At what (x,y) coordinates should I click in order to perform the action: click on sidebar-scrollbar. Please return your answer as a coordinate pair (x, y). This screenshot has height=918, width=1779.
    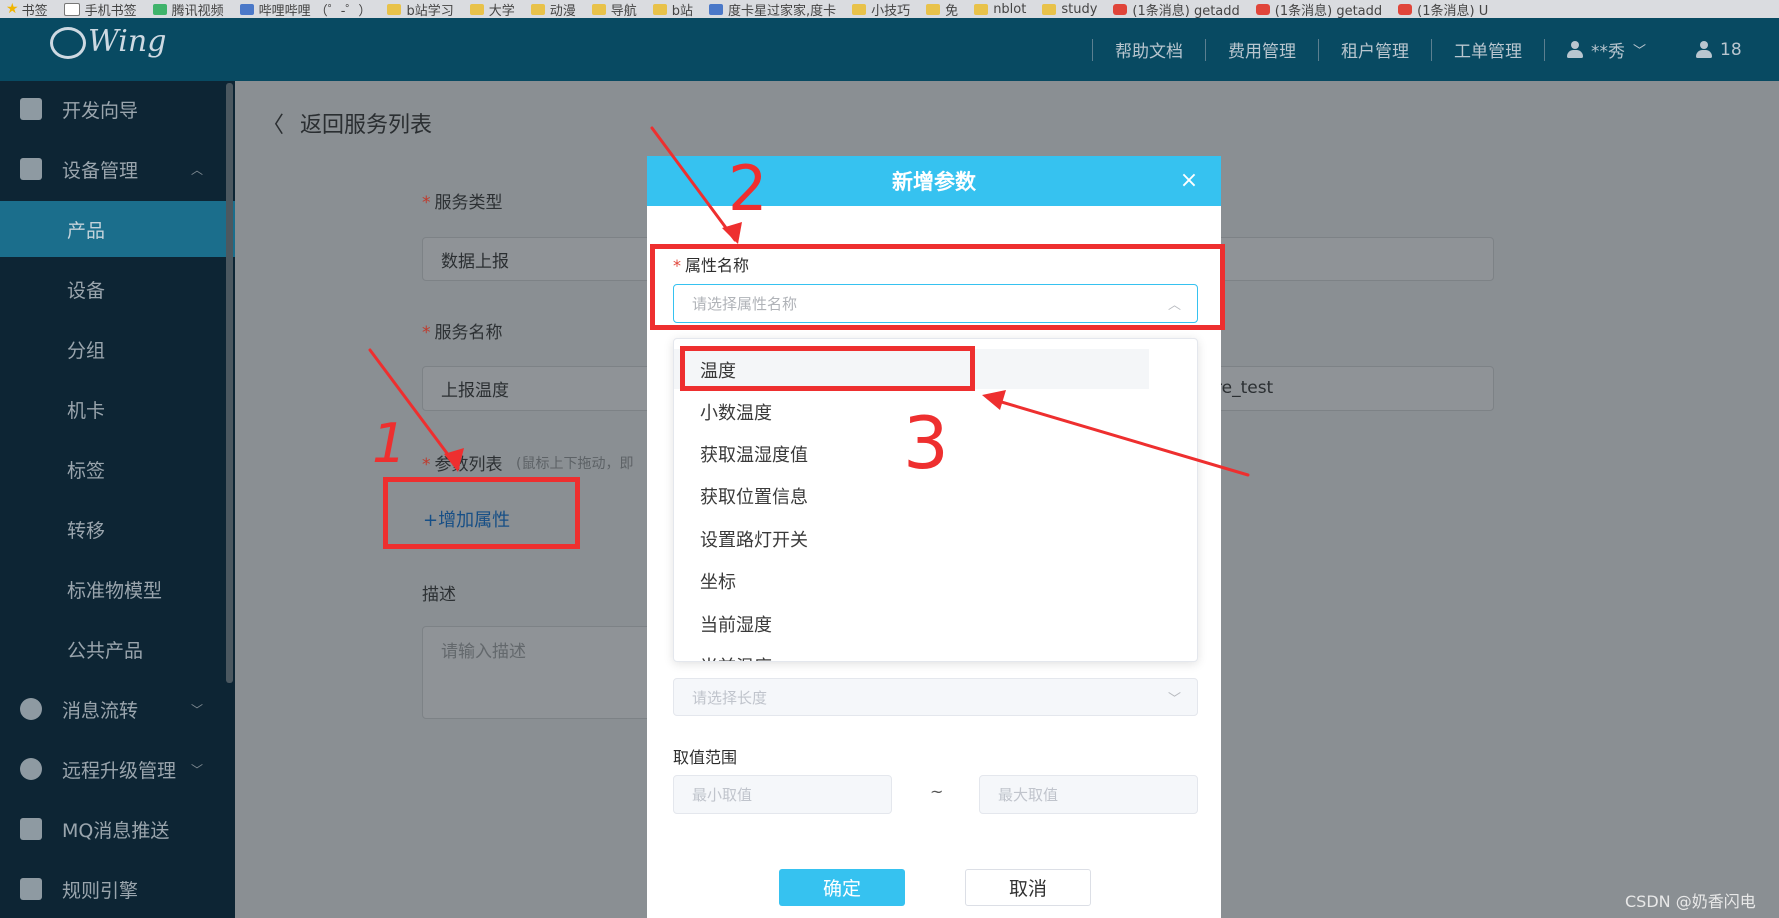
    Looking at the image, I should click on (229, 383).